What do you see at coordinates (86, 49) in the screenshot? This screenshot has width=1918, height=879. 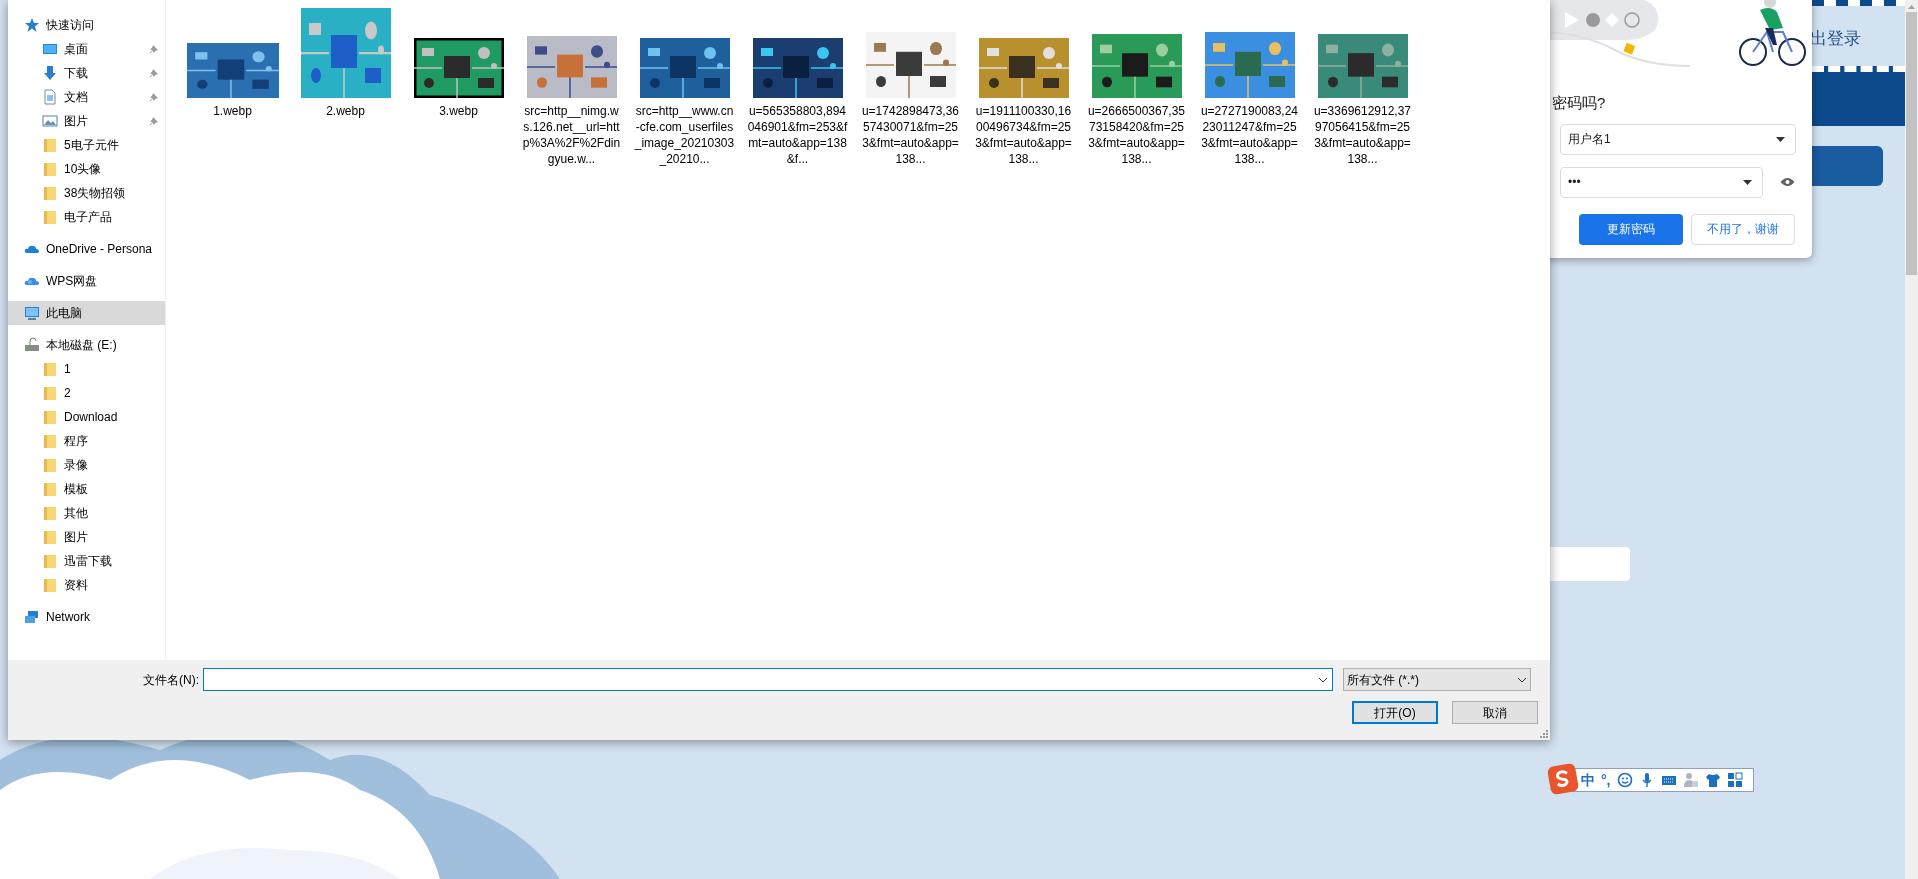 I see `nav-item: 桌面` at bounding box center [86, 49].